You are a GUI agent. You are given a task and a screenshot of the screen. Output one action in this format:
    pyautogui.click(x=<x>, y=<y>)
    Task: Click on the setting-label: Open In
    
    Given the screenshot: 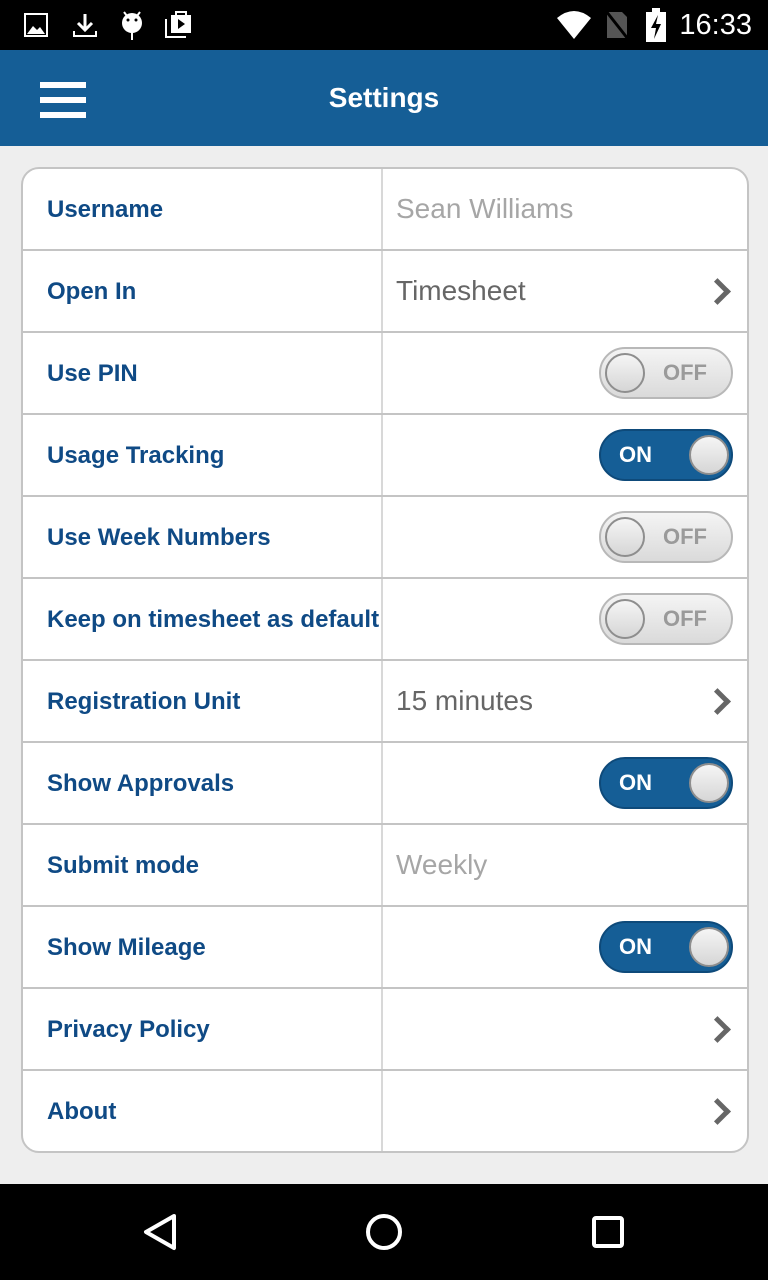 What is the action you would take?
    pyautogui.click(x=203, y=291)
    